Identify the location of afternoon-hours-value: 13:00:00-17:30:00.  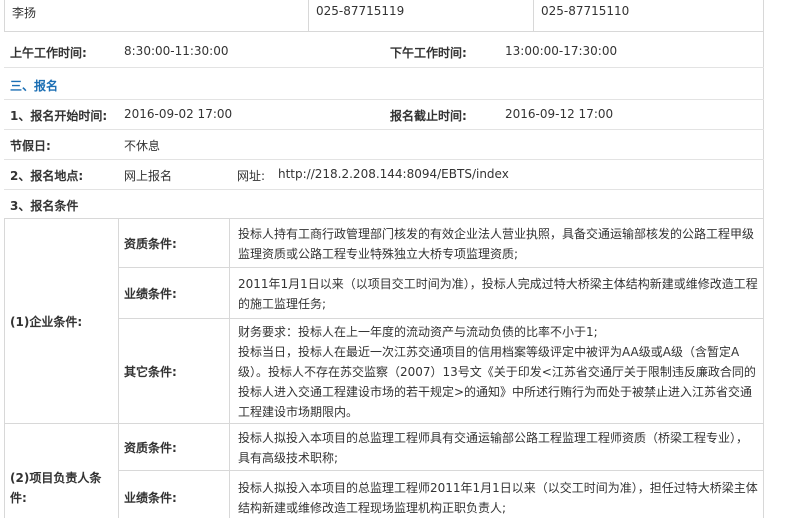
(561, 51).